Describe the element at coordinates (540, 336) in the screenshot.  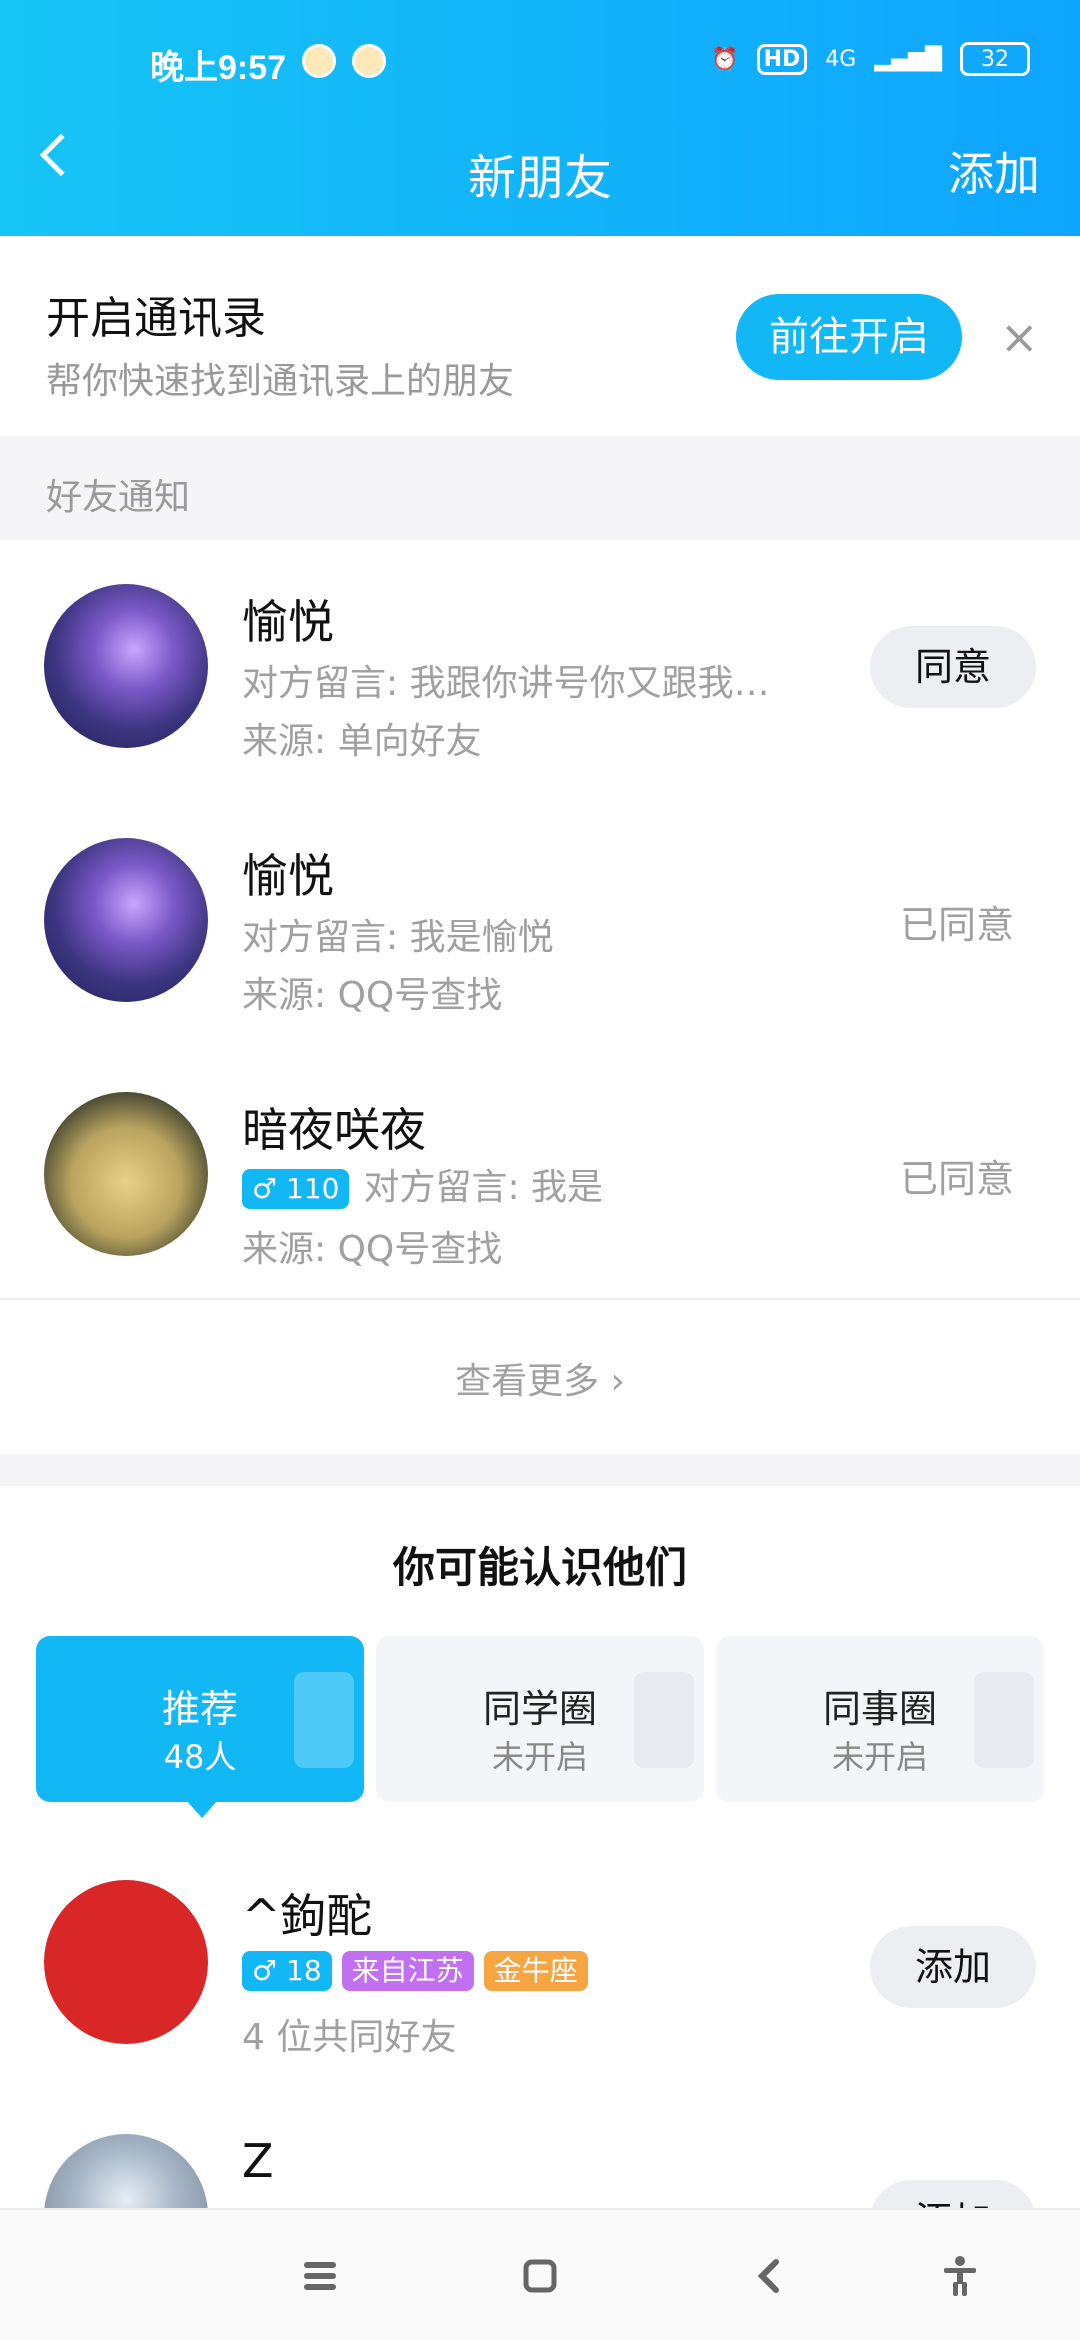
I see `contacts-promo: 开启通讯录 帮你快速找到通讯录上的朋友 前往开启 ×` at that location.